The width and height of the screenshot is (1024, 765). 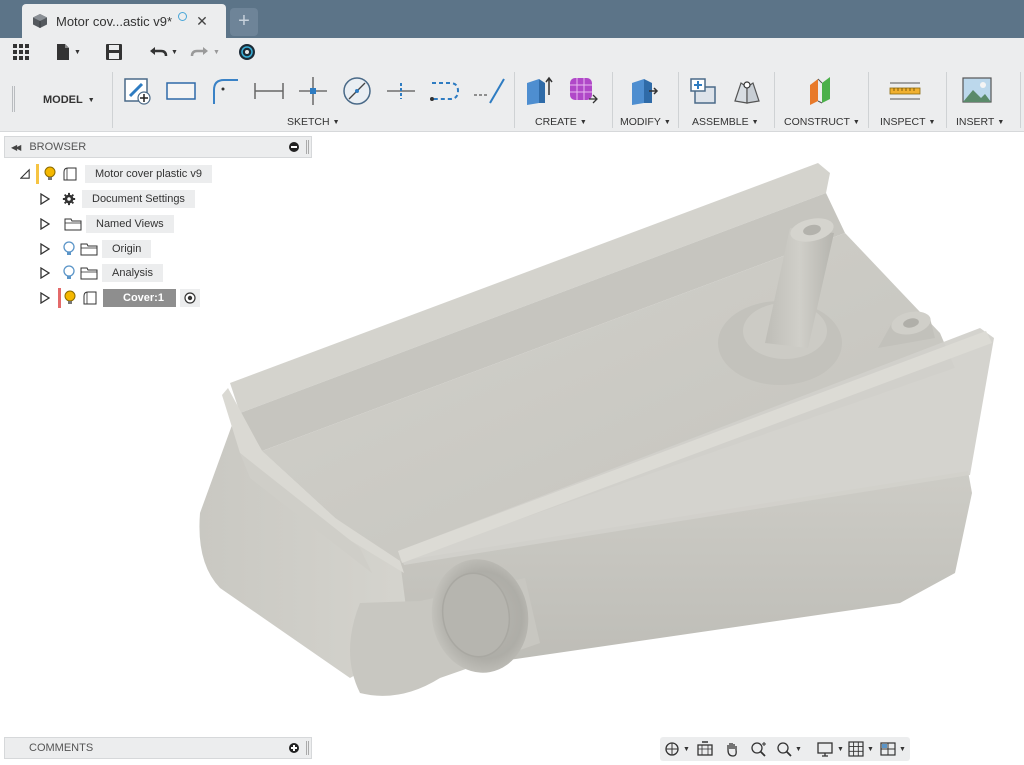 What do you see at coordinates (643, 91) in the screenshot?
I see `press-pull-button` at bounding box center [643, 91].